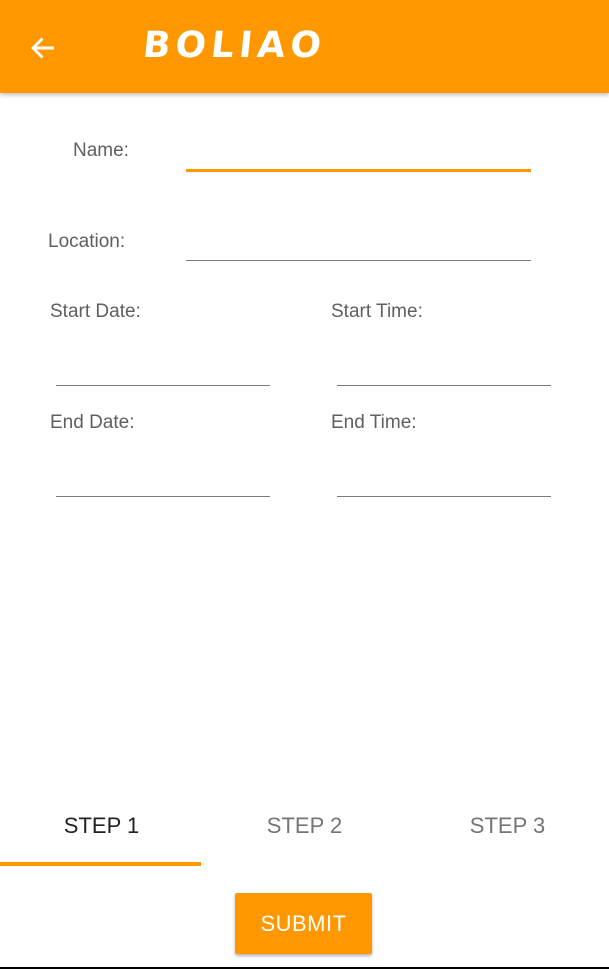  What do you see at coordinates (358, 246) in the screenshot?
I see `location-input` at bounding box center [358, 246].